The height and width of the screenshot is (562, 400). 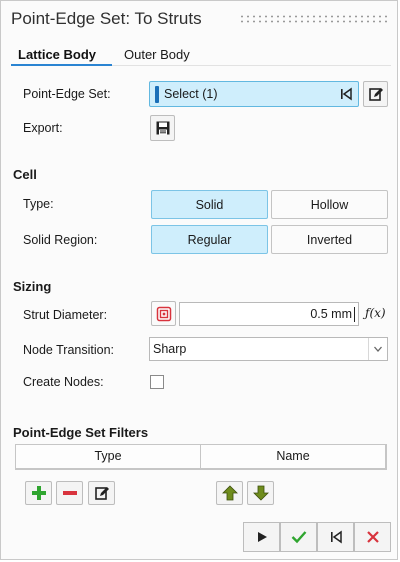 I want to click on region-regular-toggle: Regular, so click(x=209, y=239).